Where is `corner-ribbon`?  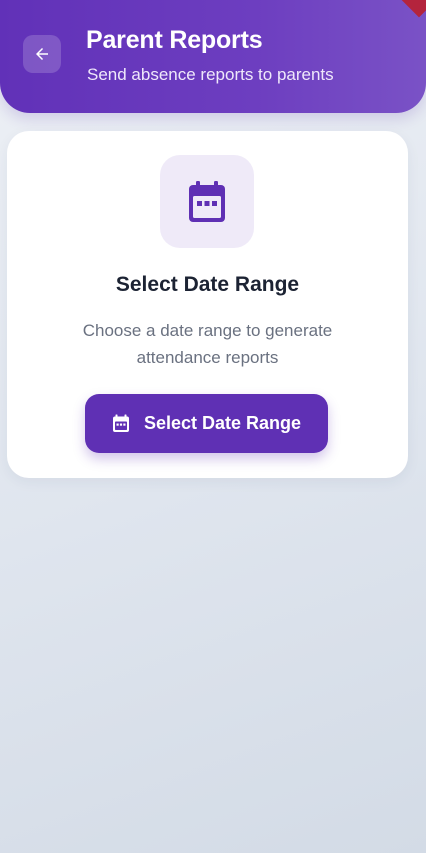
corner-ribbon is located at coordinates (413, 9).